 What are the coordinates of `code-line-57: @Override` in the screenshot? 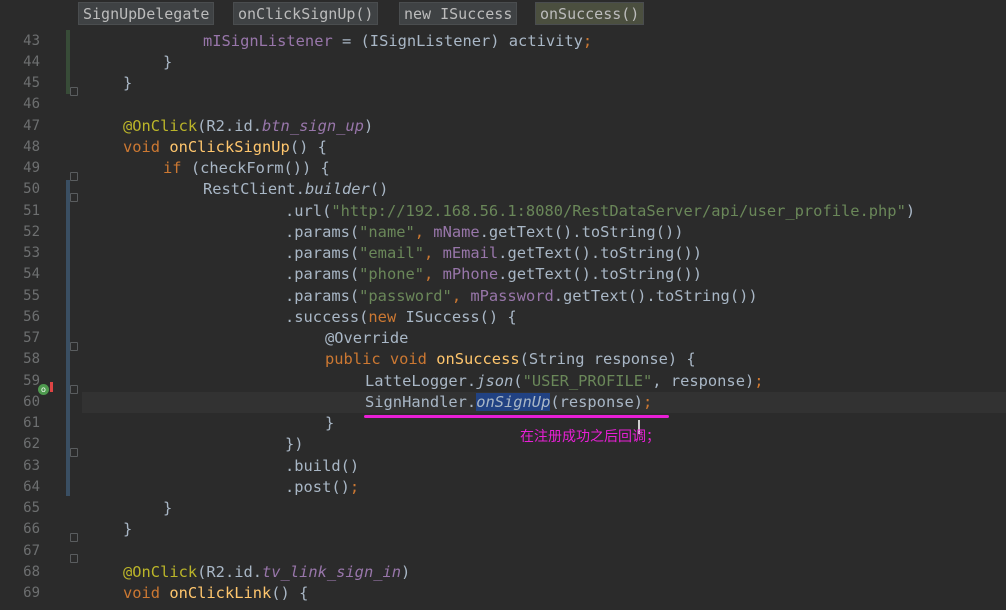 It's located at (367, 338).